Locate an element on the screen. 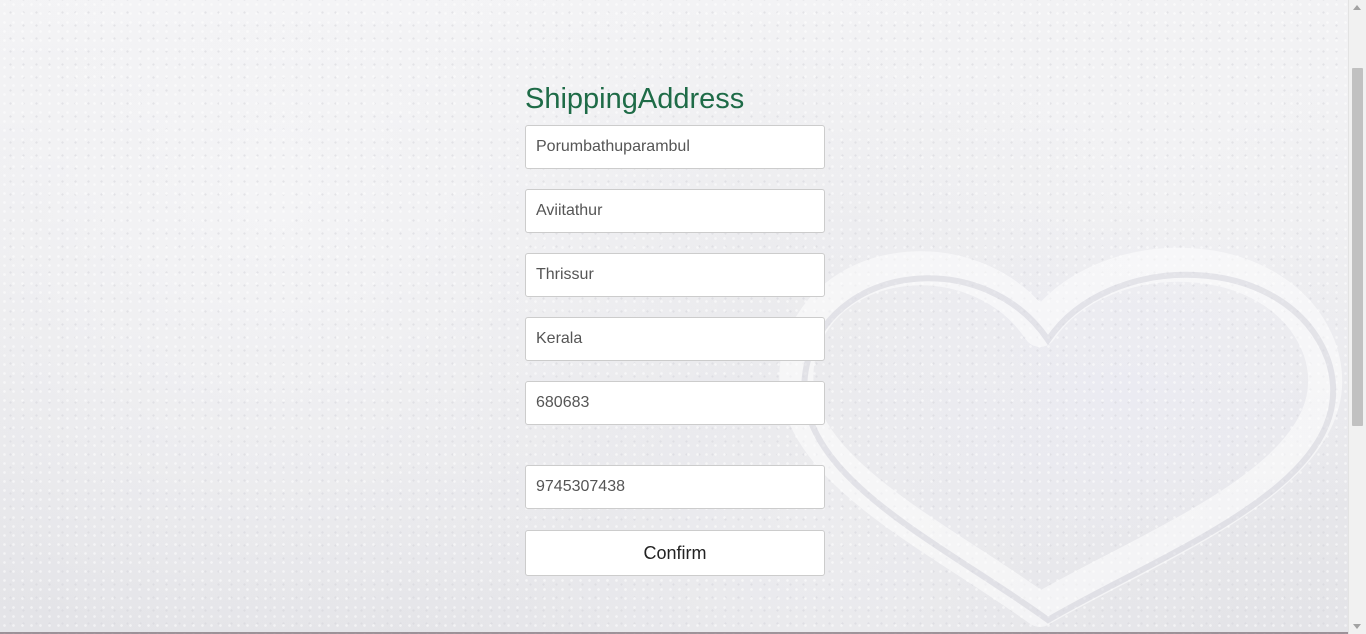 The image size is (1366, 634). scroll-down-arrow-icon is located at coordinates (1357, 626).